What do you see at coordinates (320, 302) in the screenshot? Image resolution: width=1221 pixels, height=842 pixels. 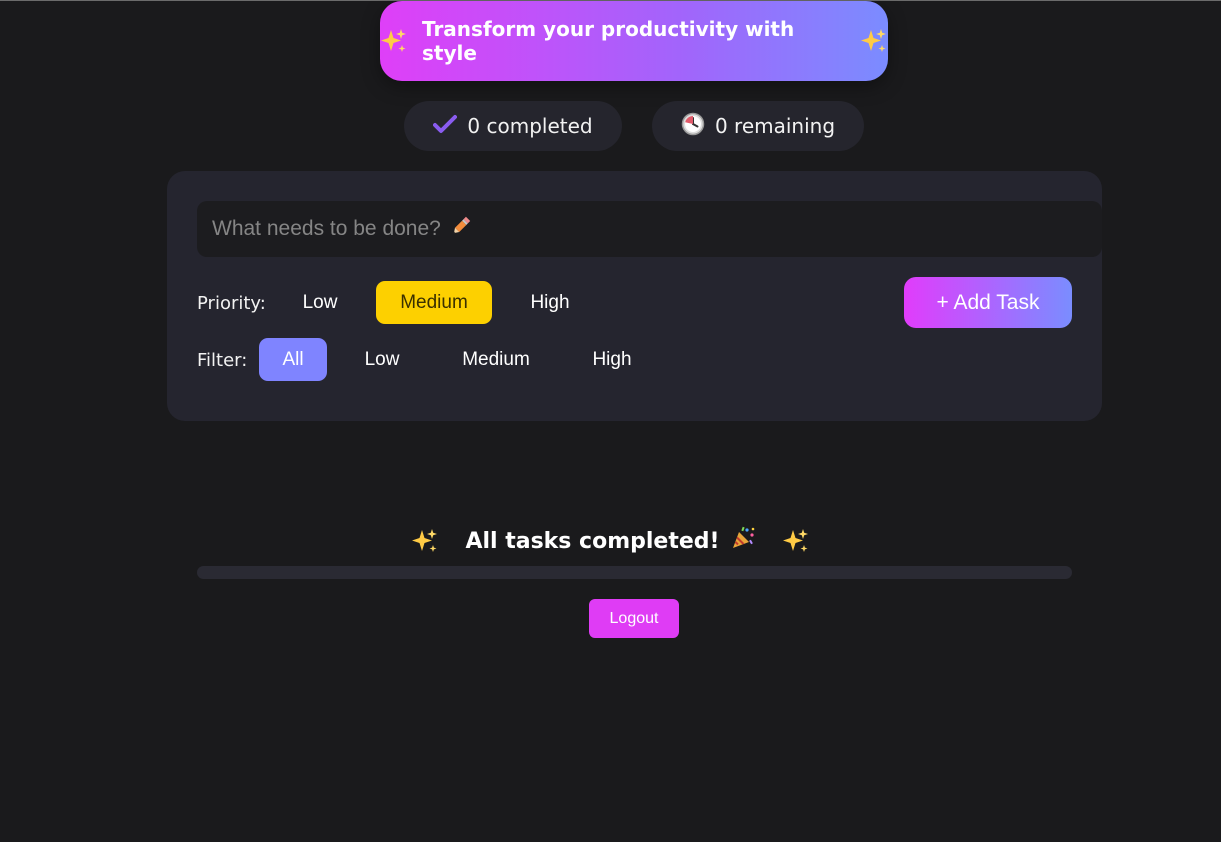 I see `priority-low-button: Low` at bounding box center [320, 302].